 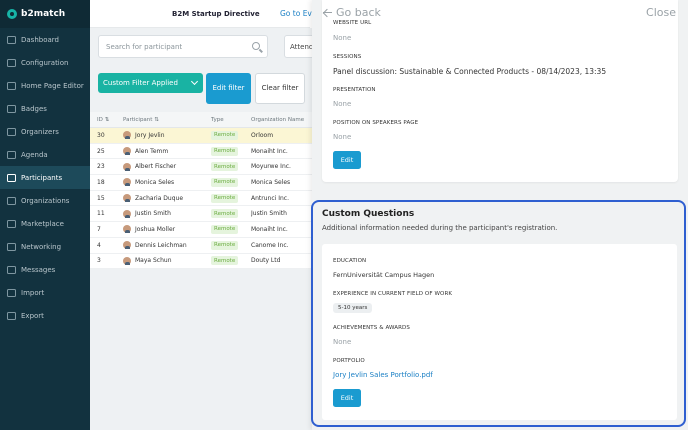 I want to click on sidebar-item-marketplace: Marketplace, so click(x=45, y=223).